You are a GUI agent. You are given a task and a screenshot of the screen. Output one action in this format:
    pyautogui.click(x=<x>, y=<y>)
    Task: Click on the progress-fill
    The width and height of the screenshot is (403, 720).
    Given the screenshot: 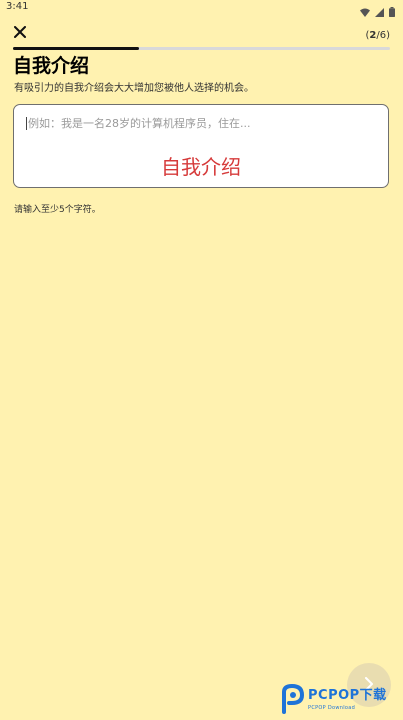 What is the action you would take?
    pyautogui.click(x=76, y=48)
    